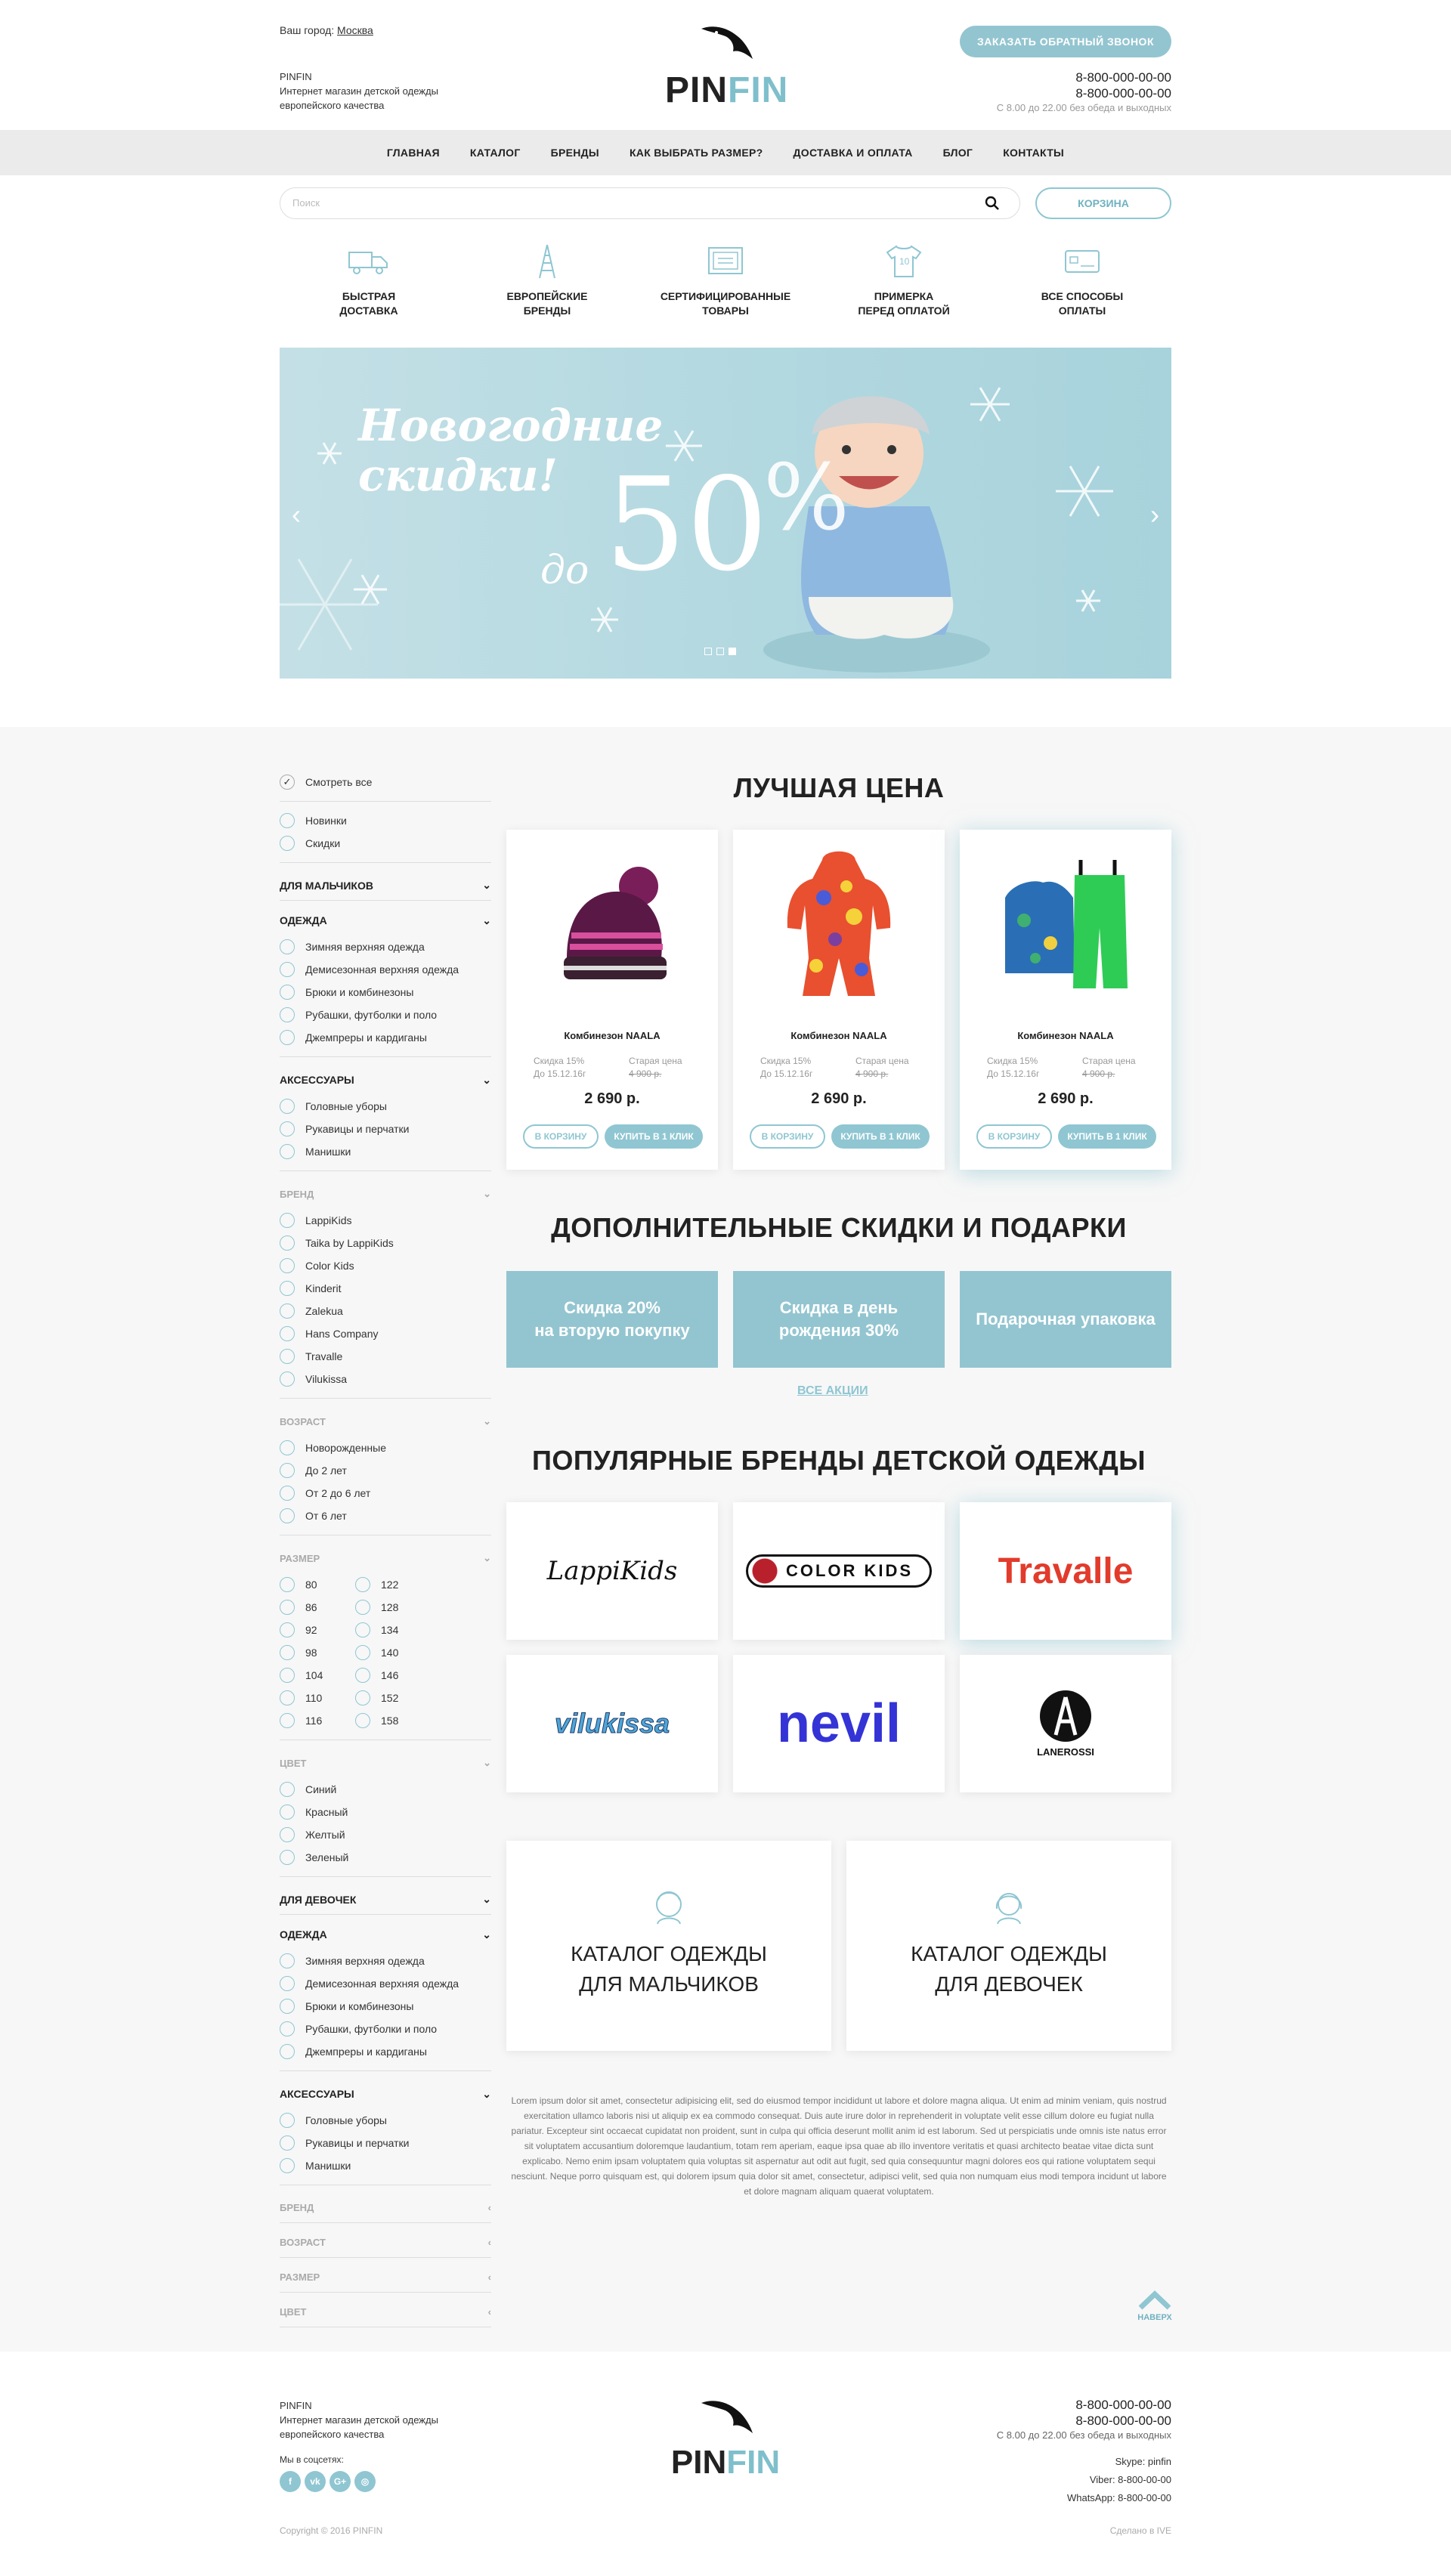 This screenshot has width=1451, height=2576. What do you see at coordinates (385, 1934) in the screenshot?
I see `filter-group-clothes-girls: ОДЕЖДА ⌄` at bounding box center [385, 1934].